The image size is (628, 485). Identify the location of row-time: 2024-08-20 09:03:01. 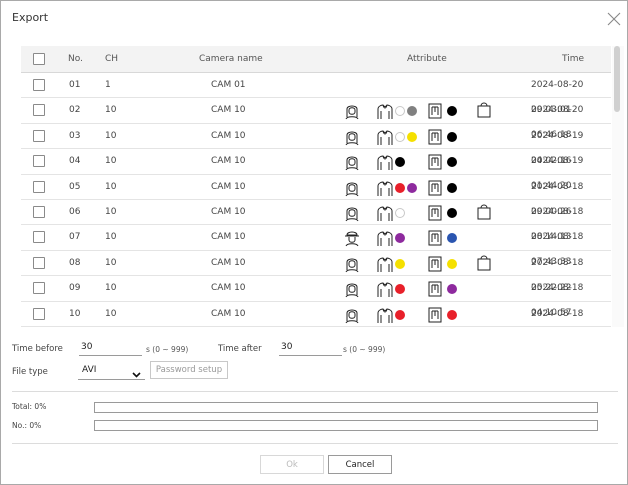
(557, 97).